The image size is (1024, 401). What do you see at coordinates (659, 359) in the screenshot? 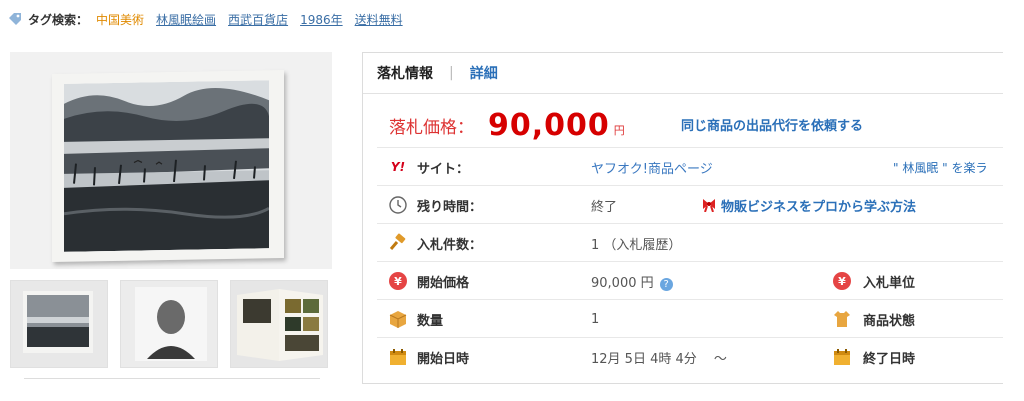
I see `start-date-value: 12月 5日 4時 4分 ～` at bounding box center [659, 359].